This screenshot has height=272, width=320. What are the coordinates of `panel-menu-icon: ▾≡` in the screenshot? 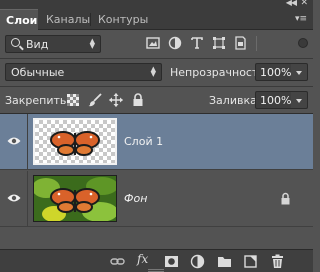 It's located at (301, 19).